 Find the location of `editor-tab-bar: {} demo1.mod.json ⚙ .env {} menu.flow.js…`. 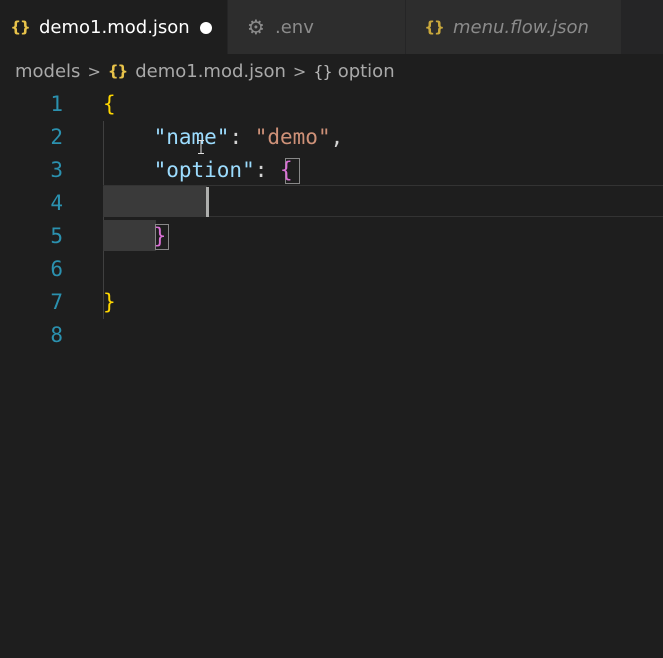

editor-tab-bar: {} demo1.mod.json ⚙ .env {} menu.flow.js… is located at coordinates (331, 27).